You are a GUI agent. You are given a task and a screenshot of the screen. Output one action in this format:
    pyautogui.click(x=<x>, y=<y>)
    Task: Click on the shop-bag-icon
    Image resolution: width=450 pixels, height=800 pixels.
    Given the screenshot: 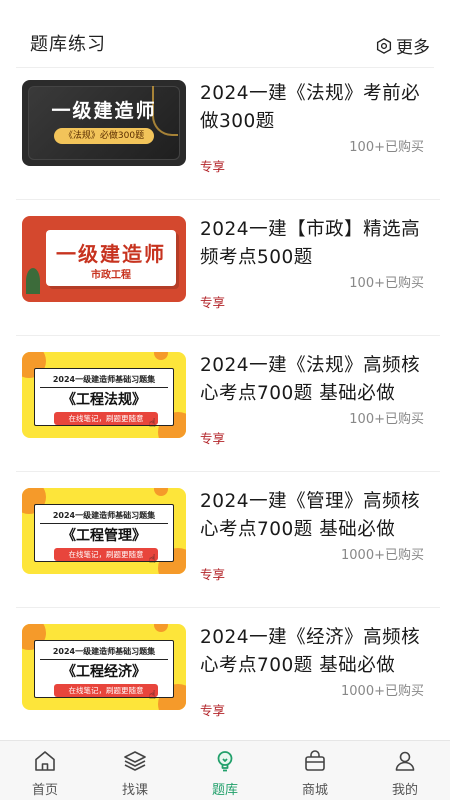 What is the action you would take?
    pyautogui.click(x=315, y=760)
    